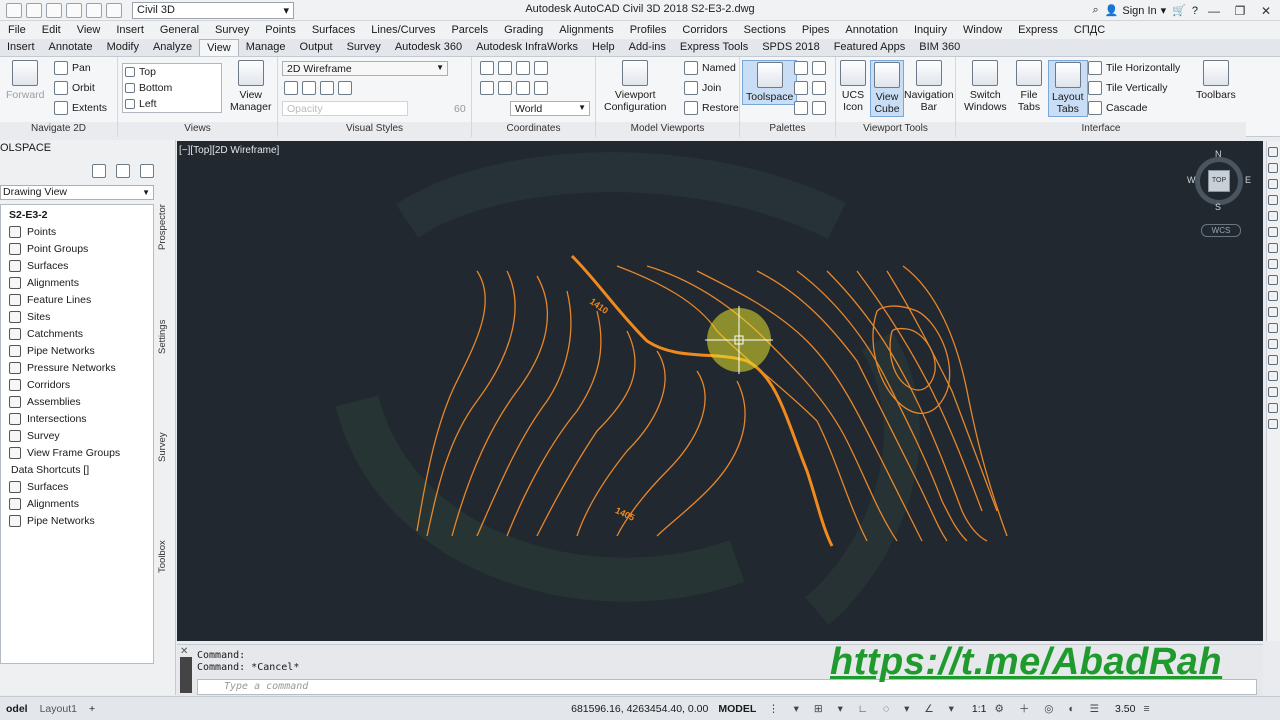 This screenshot has height=720, width=1280. Describe the element at coordinates (1266, 10) in the screenshot. I see `close-button: ✕` at that location.